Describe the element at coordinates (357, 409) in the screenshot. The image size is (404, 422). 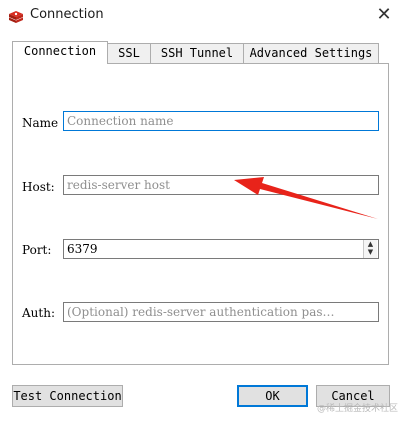
I see `watermark: @稀土掘金技术社区` at that location.